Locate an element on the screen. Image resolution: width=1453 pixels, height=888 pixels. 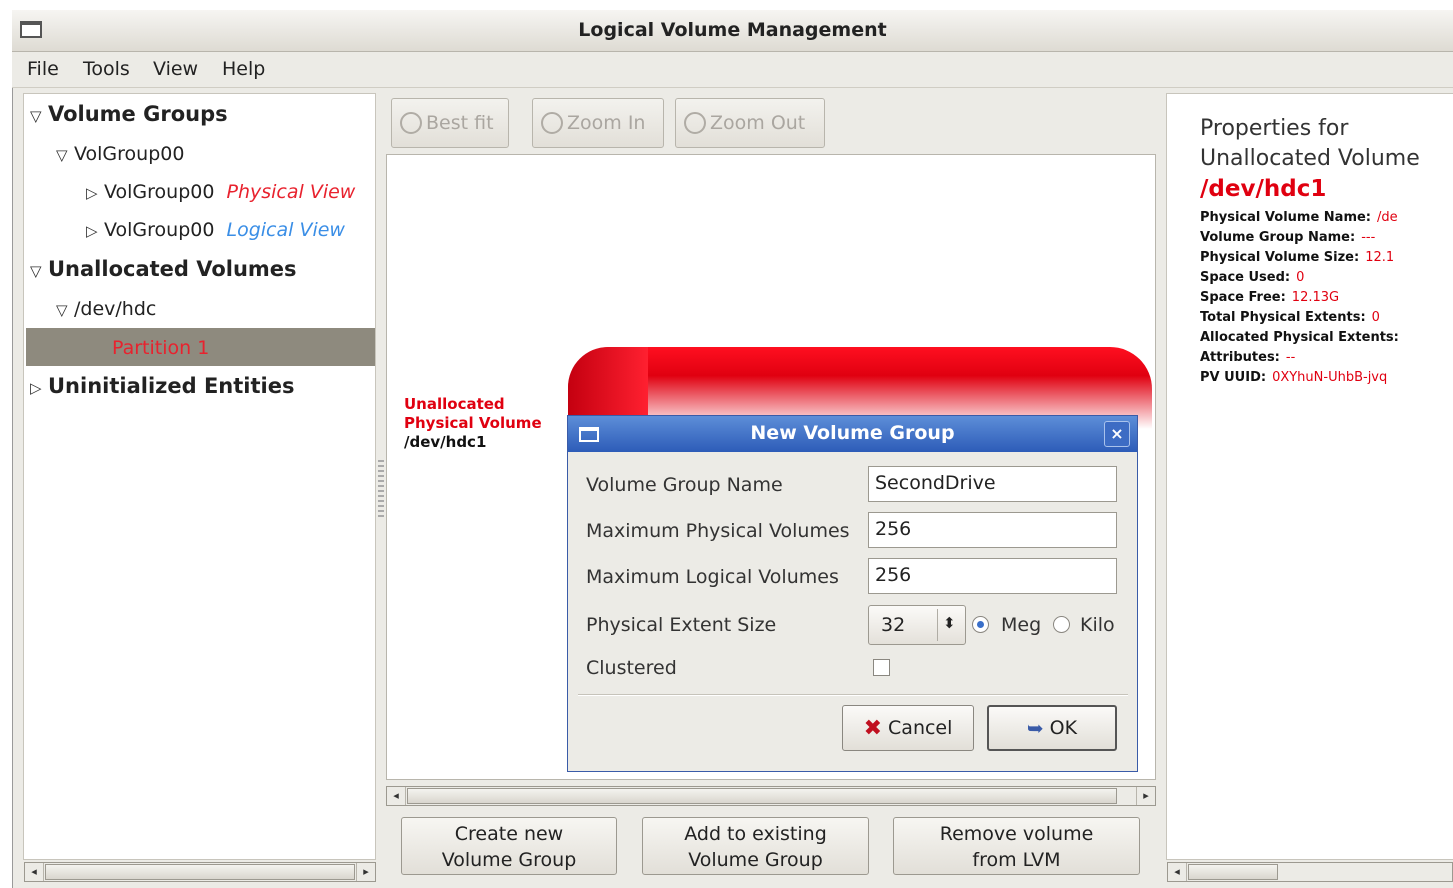
cancel-button: ✖ Cancel is located at coordinates (908, 728).